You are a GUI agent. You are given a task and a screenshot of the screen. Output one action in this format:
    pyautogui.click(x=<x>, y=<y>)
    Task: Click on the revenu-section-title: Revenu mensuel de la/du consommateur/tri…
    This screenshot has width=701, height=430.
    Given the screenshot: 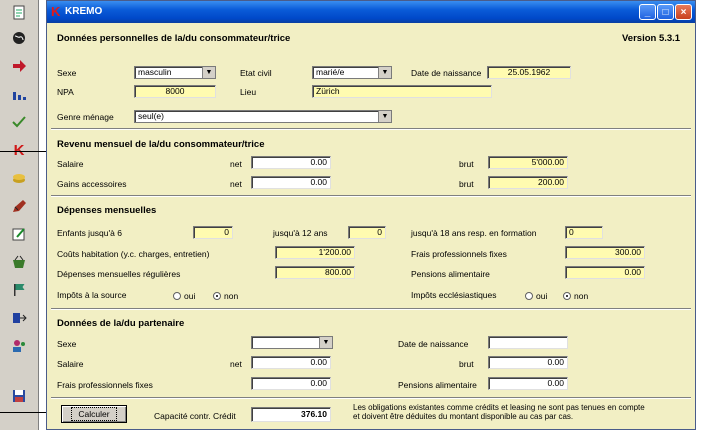 What is the action you would take?
    pyautogui.click(x=161, y=144)
    